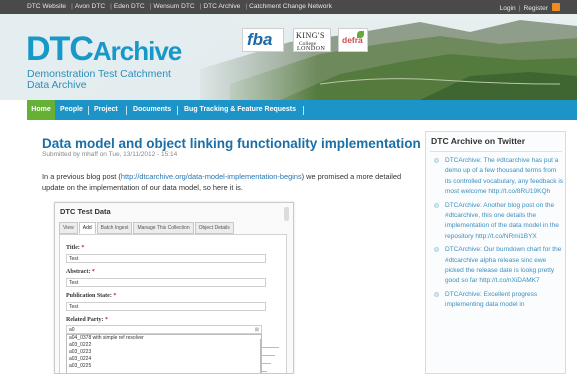 Image resolution: width=577 pixels, height=374 pixels. What do you see at coordinates (81, 176) in the screenshot?
I see `intro-text: In a previous blog post (` at bounding box center [81, 176].